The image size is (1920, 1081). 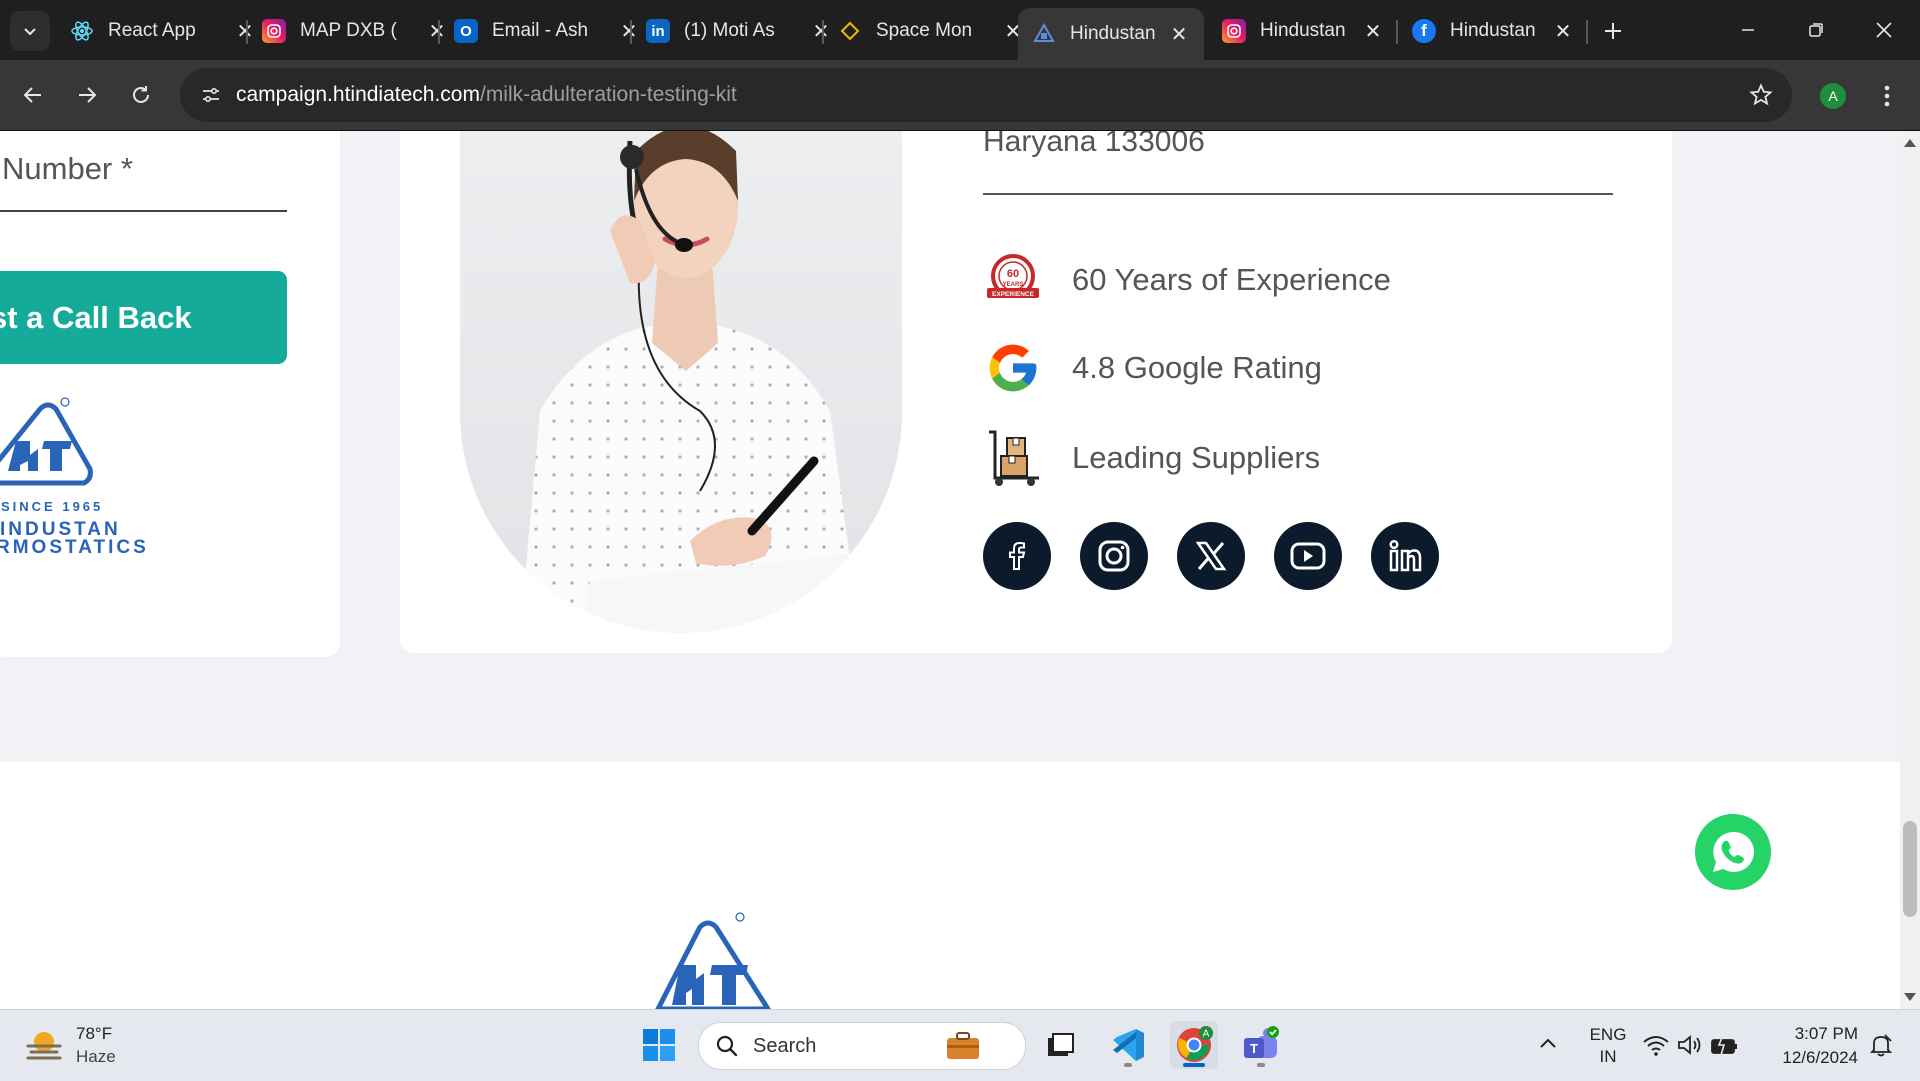 What do you see at coordinates (1812, 1046) in the screenshot?
I see `system-clock: 3:07 PM 12/6/2024` at bounding box center [1812, 1046].